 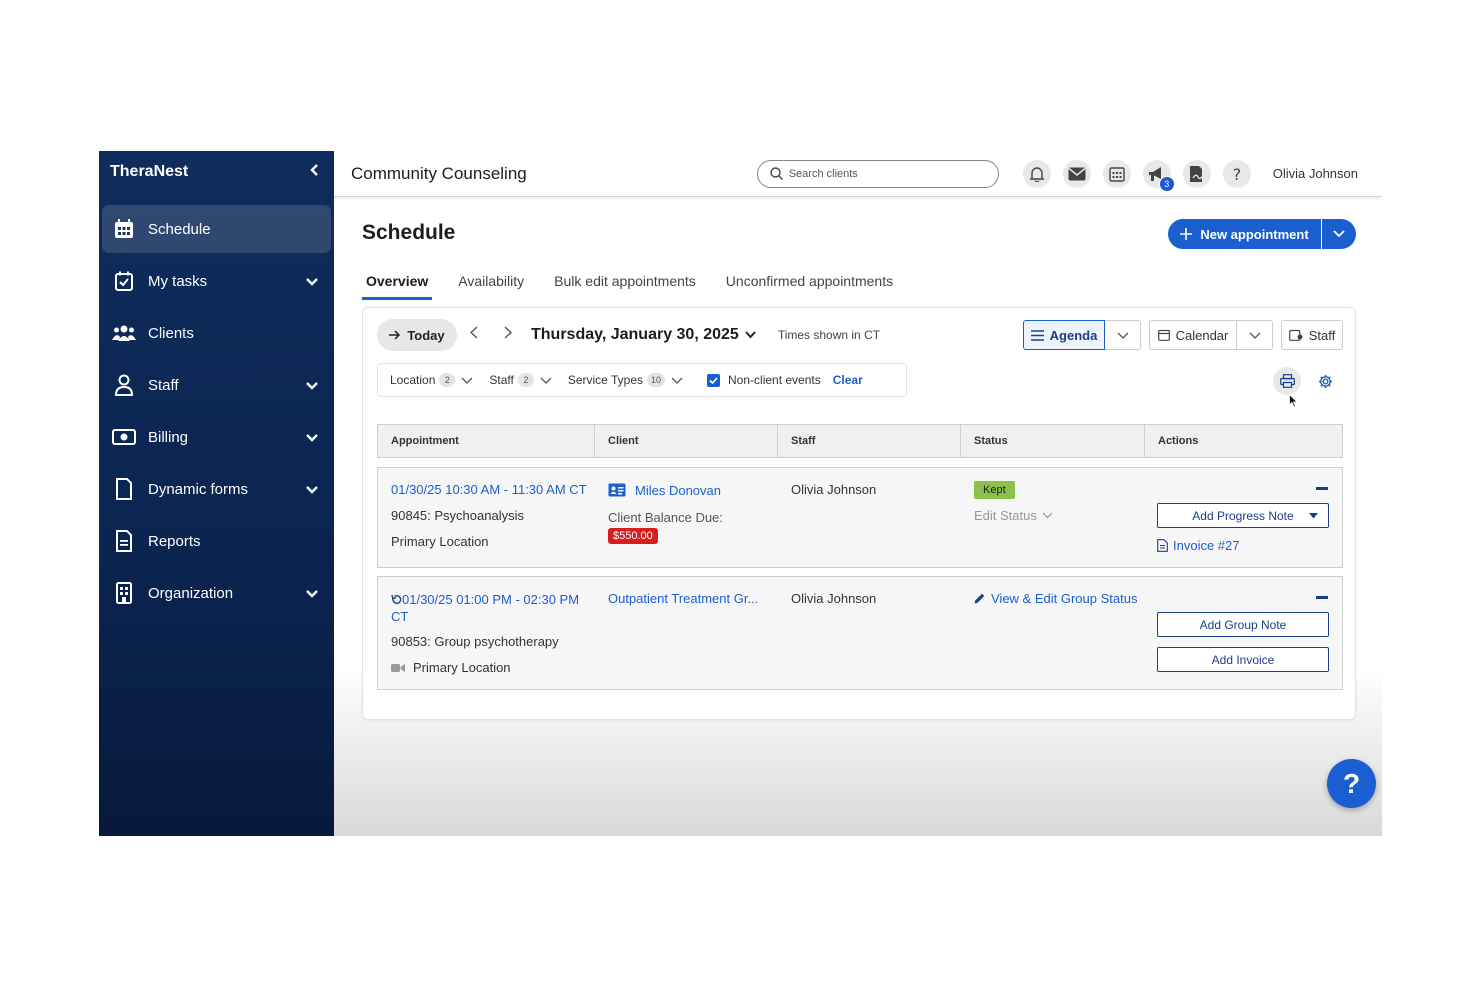 I want to click on view-edit-group-status-link: View & Edit Group Status, so click(x=1055, y=598).